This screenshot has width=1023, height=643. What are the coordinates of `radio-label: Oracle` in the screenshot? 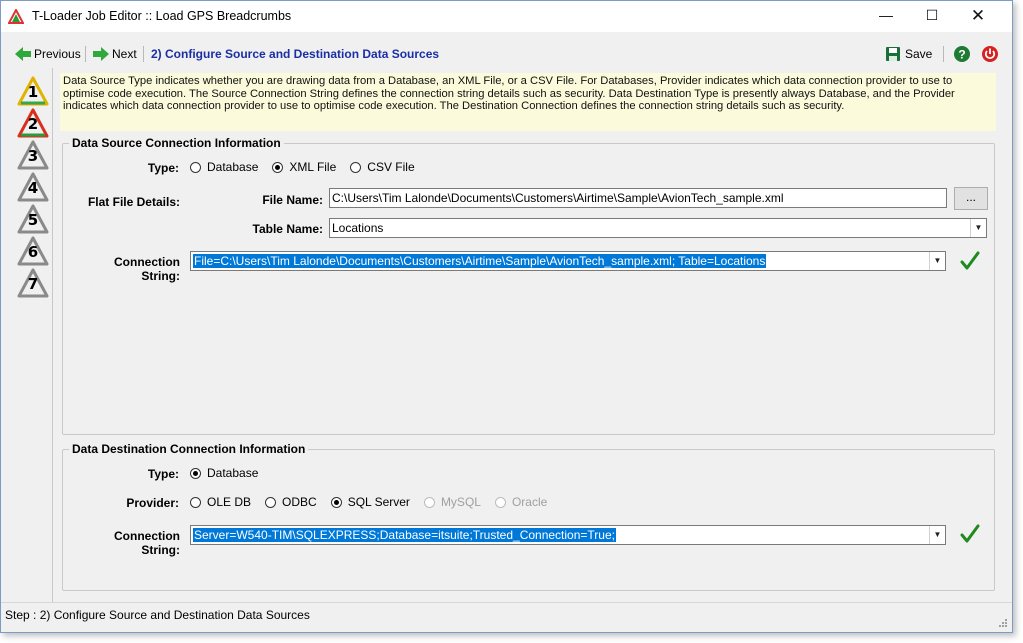 It's located at (529, 502).